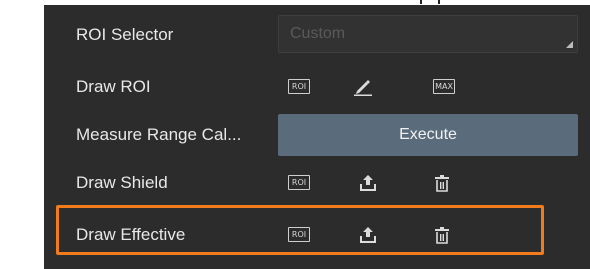 This screenshot has width=590, height=269. I want to click on roi-selector-dropdown: Custom, so click(428, 34).